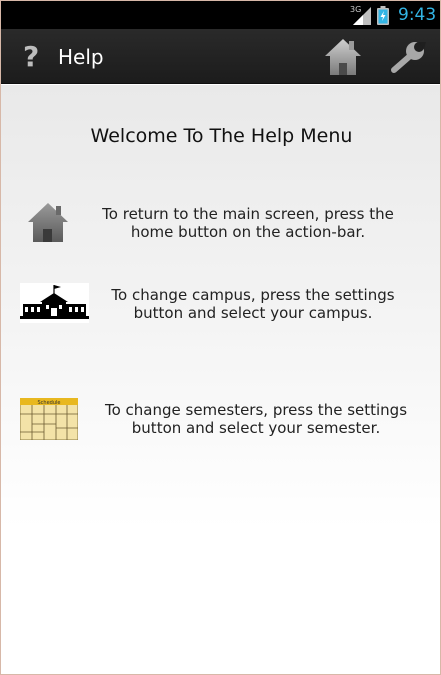 This screenshot has width=441, height=675. What do you see at coordinates (31, 56) in the screenshot?
I see `help-icon: ?` at bounding box center [31, 56].